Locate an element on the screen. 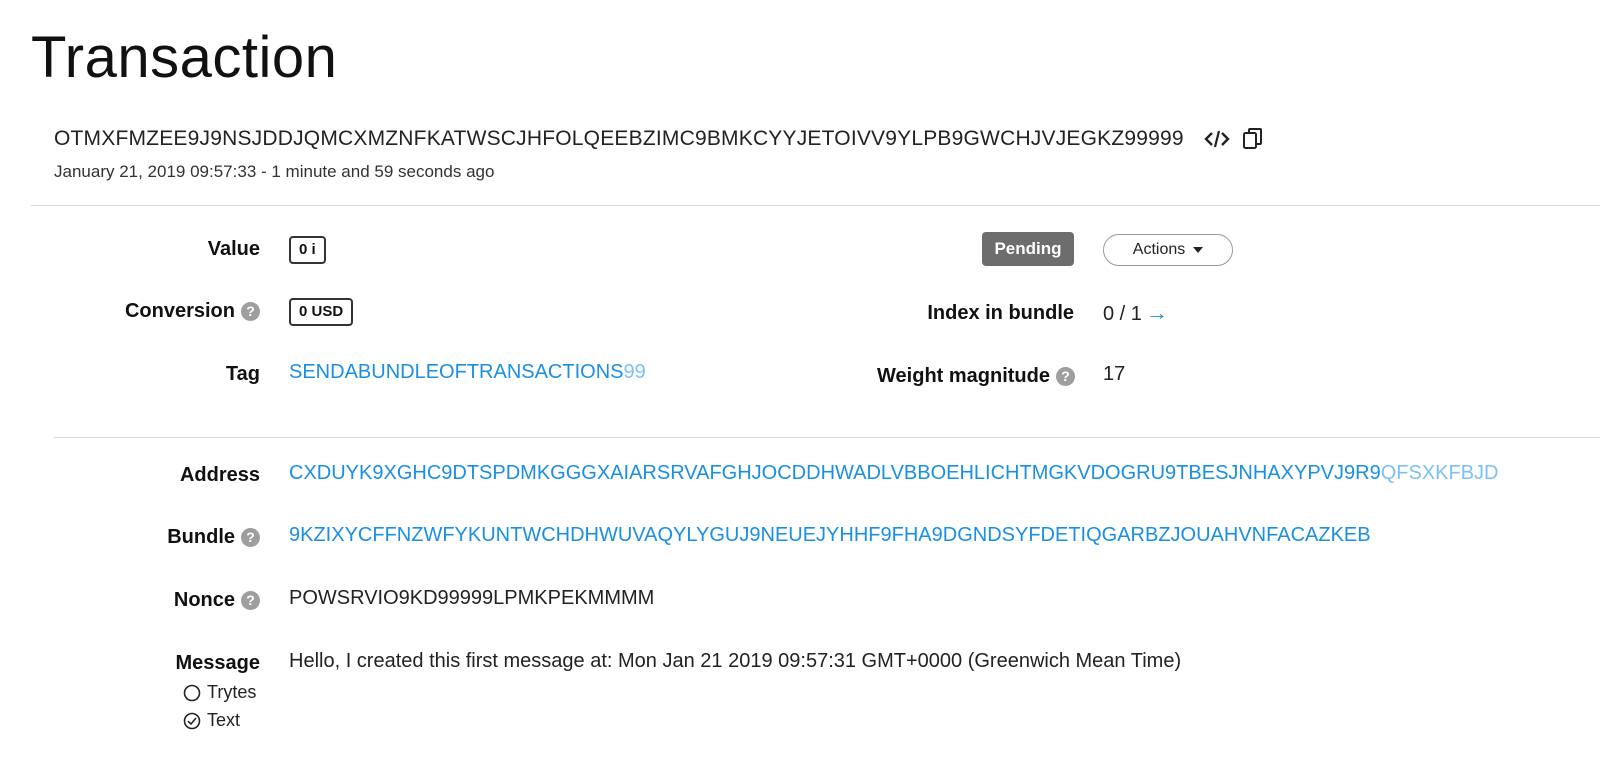  nonce-label: Nonce ? is located at coordinates (217, 600).